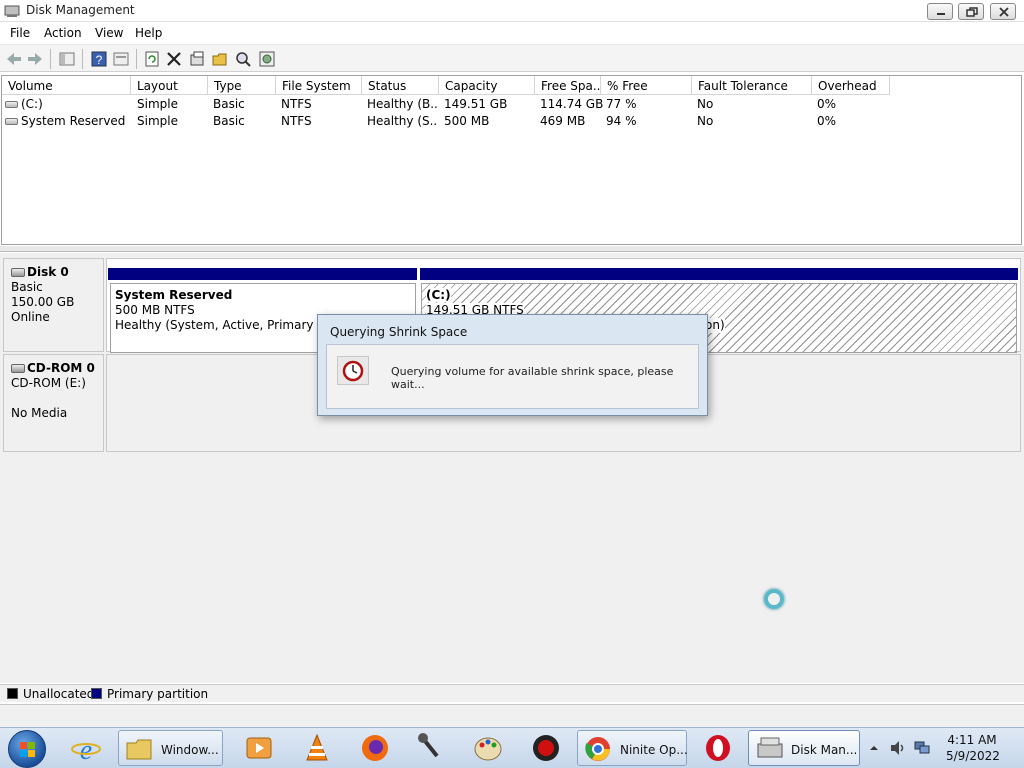  What do you see at coordinates (27, 287) in the screenshot?
I see `disk-type: Basic` at bounding box center [27, 287].